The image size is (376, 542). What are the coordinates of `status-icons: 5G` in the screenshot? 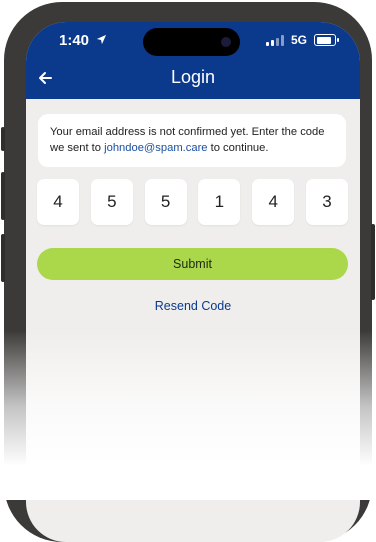 It's located at (302, 40).